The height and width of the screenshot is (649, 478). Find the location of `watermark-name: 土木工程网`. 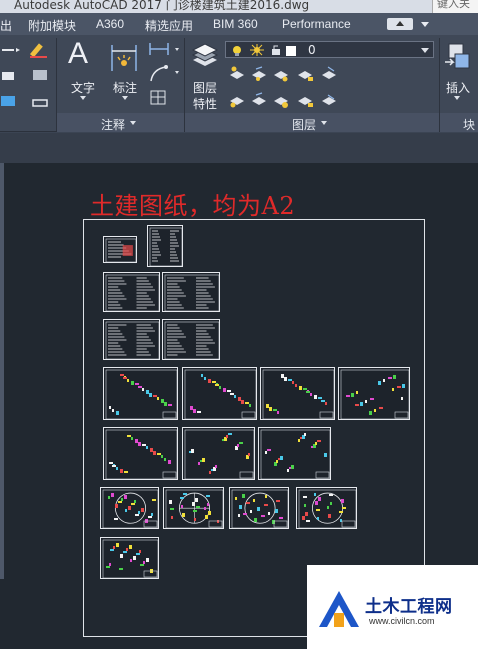

watermark-name: 土木工程网 is located at coordinates (409, 607).